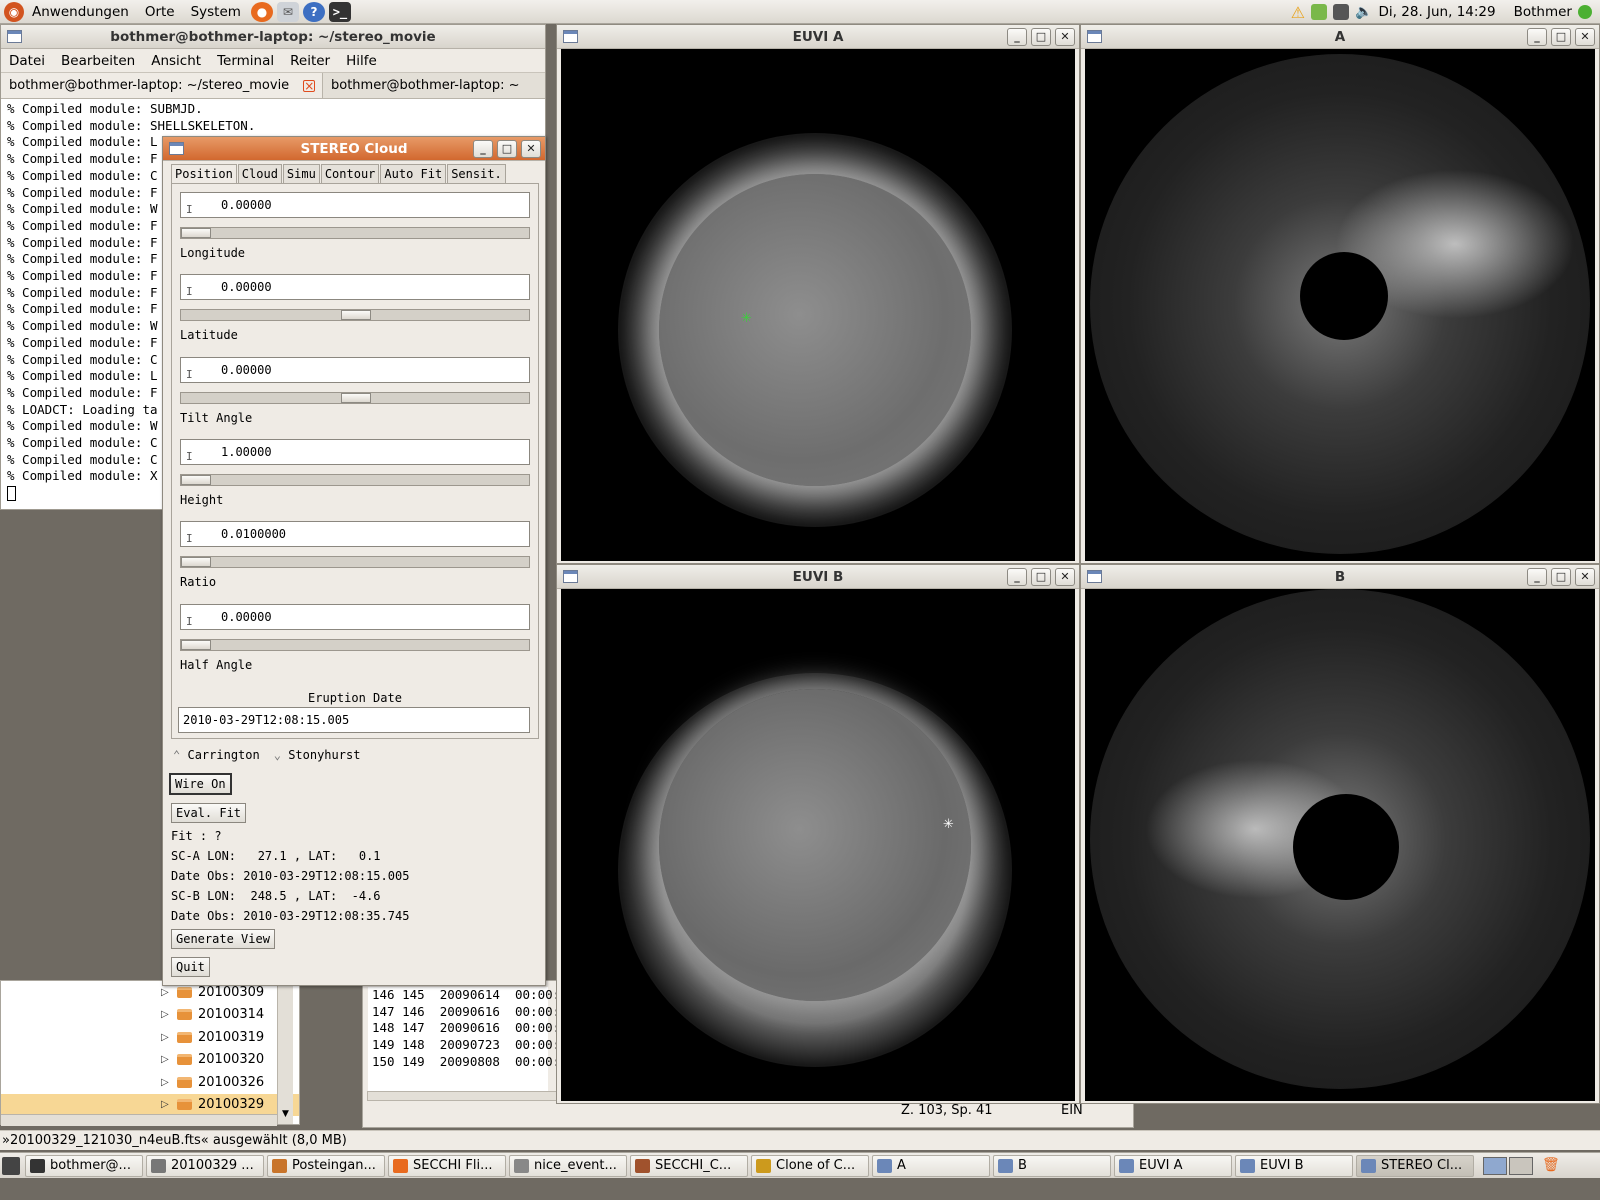  I want to click on cloud-tab-contour: Contour, so click(350, 173).